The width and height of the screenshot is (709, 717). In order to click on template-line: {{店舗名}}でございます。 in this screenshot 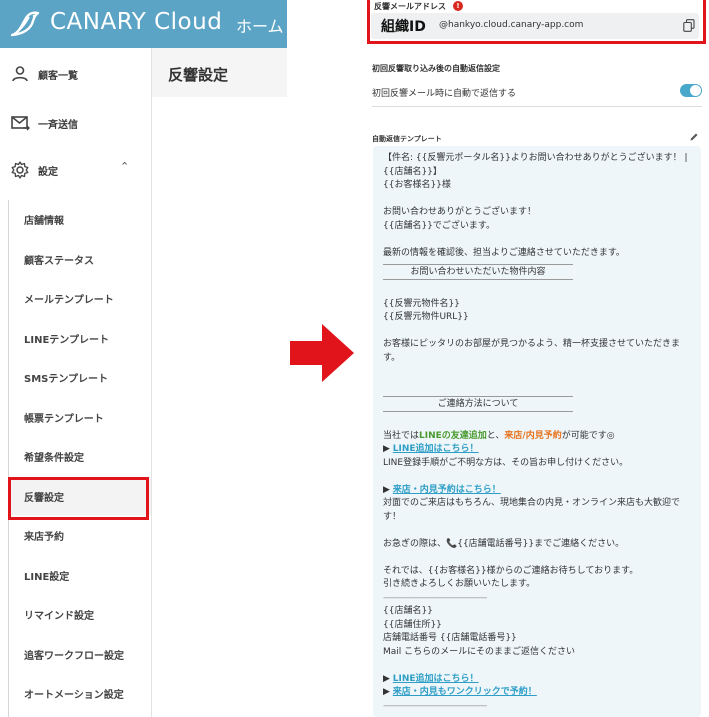, I will do `click(439, 225)`.